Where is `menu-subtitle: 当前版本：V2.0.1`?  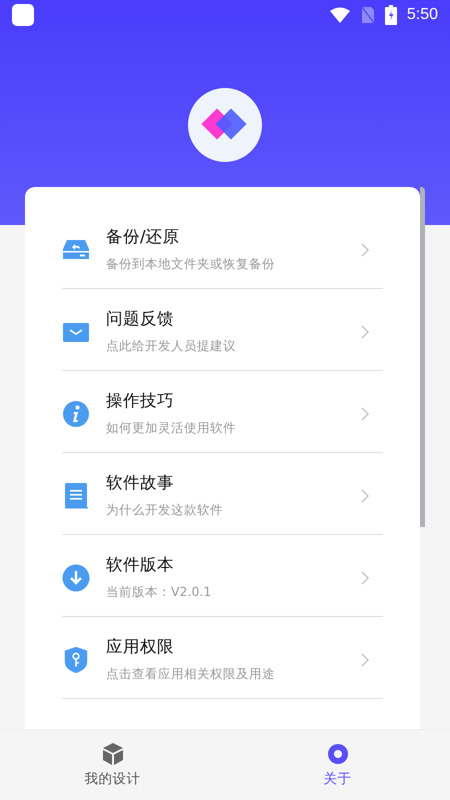 menu-subtitle: 当前版本：V2.0.1 is located at coordinates (159, 592).